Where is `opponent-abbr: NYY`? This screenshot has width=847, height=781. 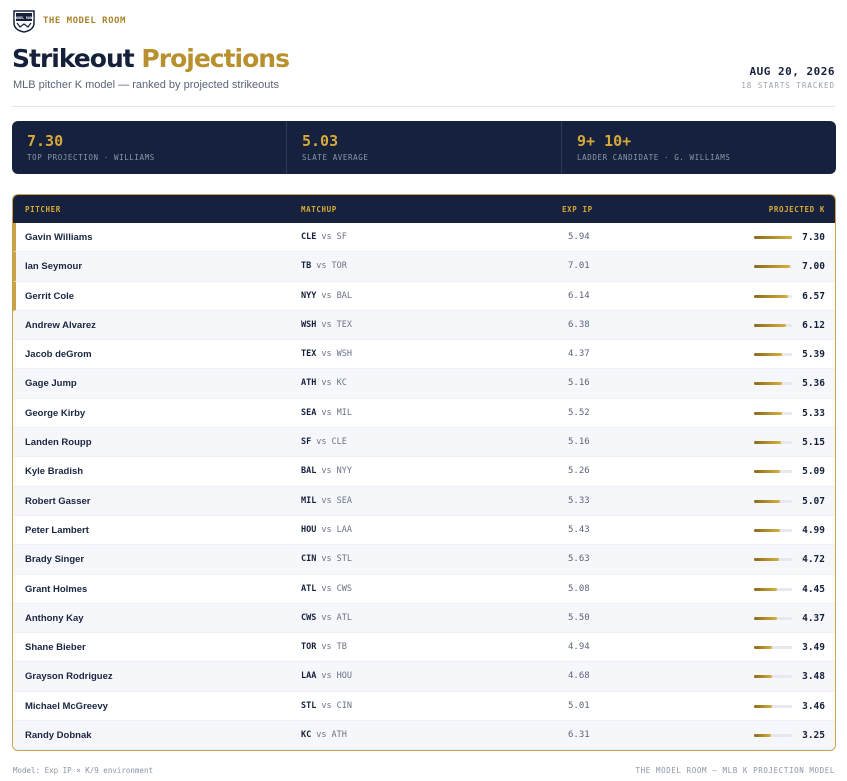
opponent-abbr: NYY is located at coordinates (344, 471).